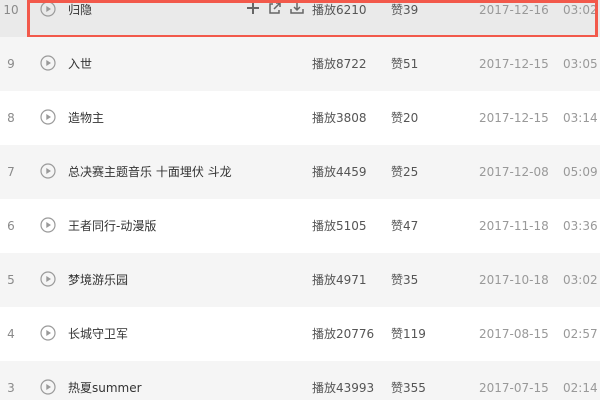 The image size is (600, 400). I want to click on release-date: 2017-11-18, so click(514, 226).